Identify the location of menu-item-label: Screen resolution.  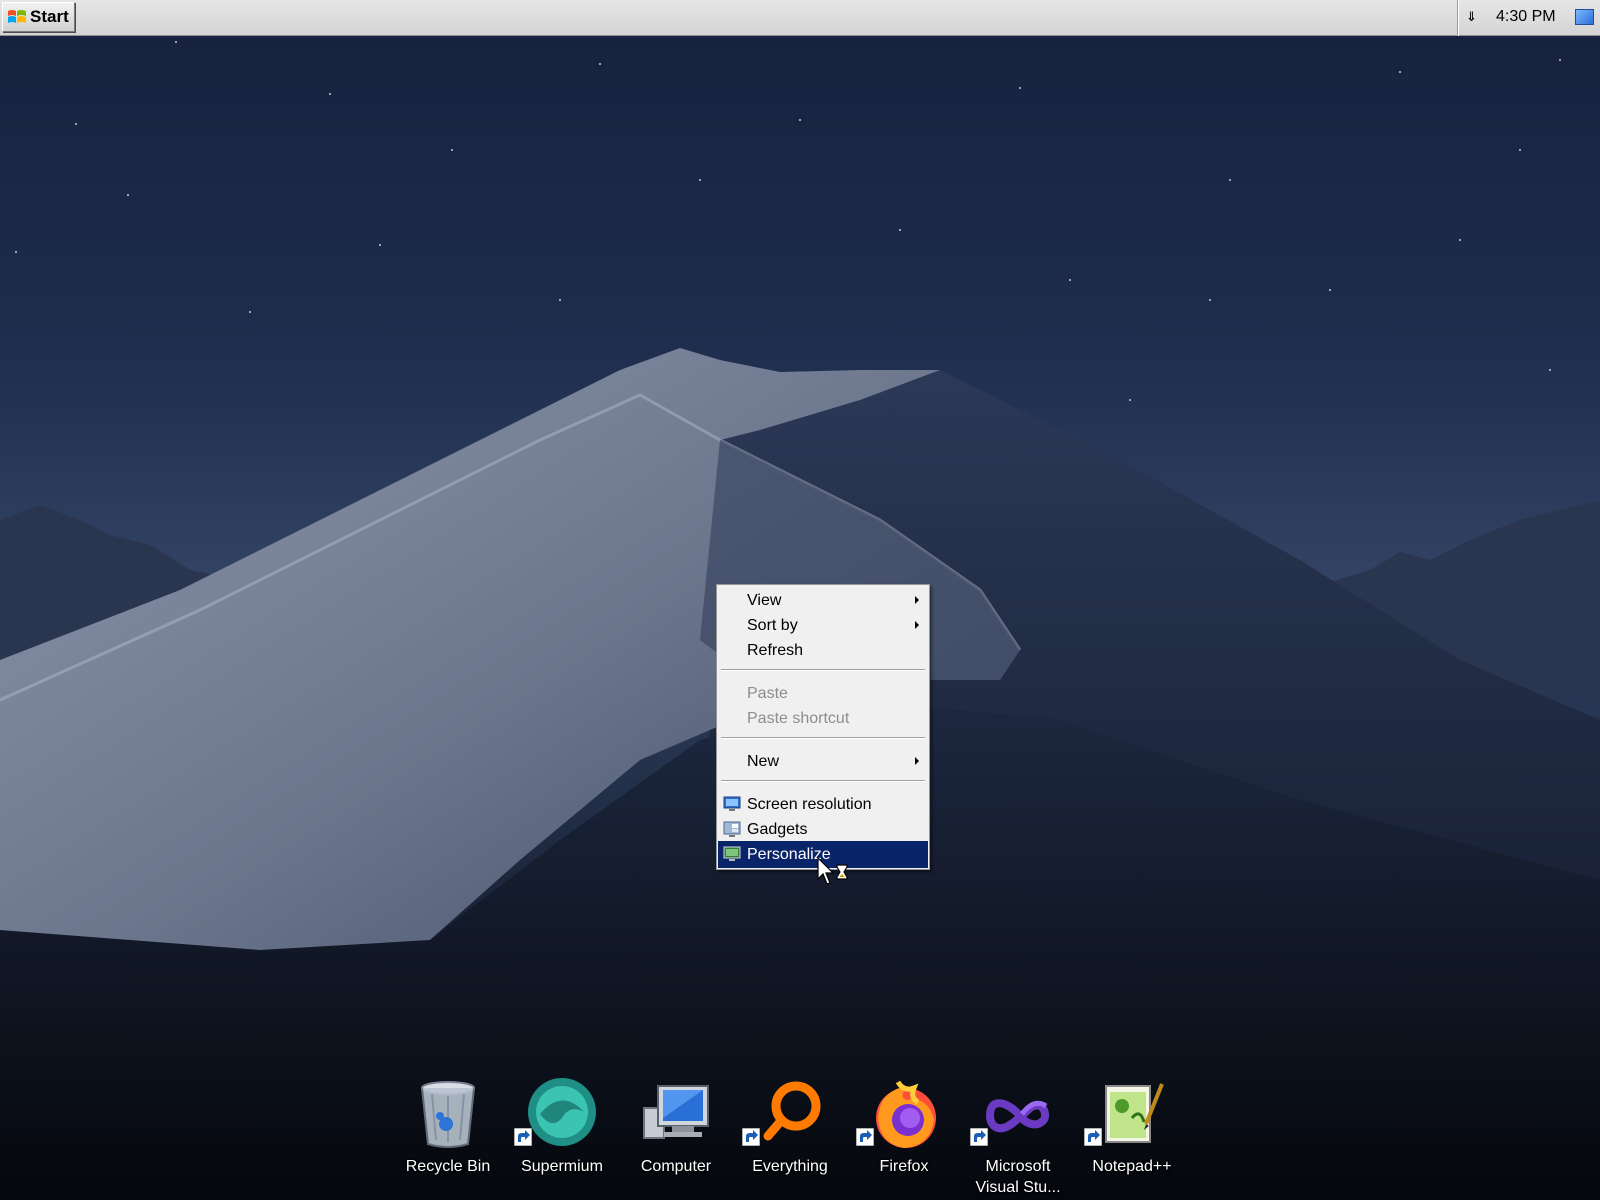
(809, 804).